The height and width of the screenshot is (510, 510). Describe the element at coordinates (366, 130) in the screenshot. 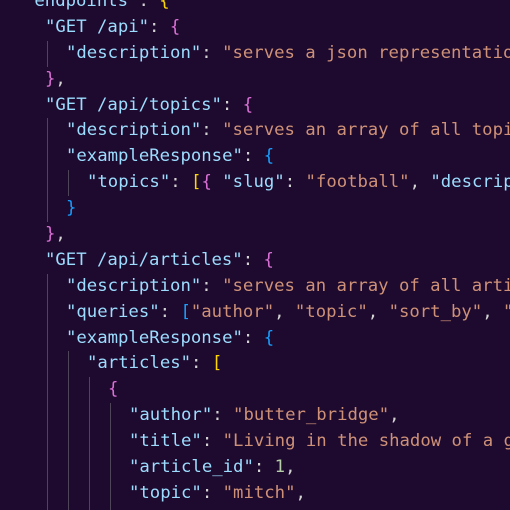

I see `code-token: "serves an array of all topics"` at that location.